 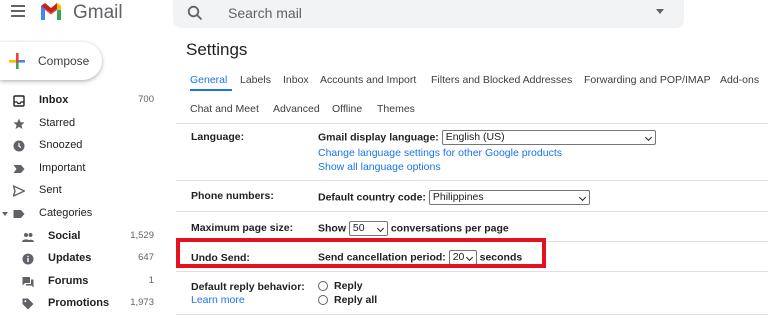 What do you see at coordinates (296, 80) in the screenshot?
I see `tab-inbox: Inbox` at bounding box center [296, 80].